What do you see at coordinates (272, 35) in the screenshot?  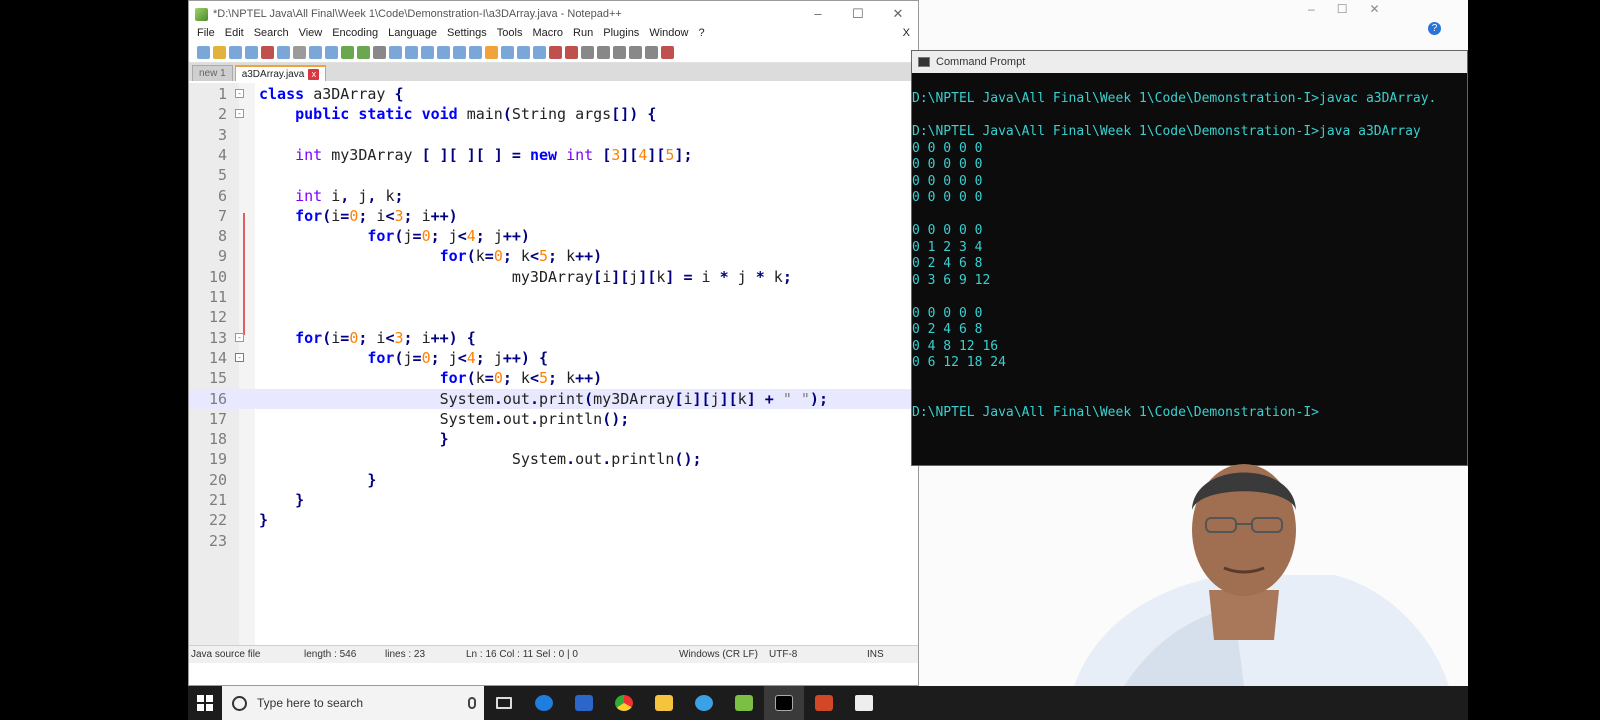 I see `menu-search: Search` at bounding box center [272, 35].